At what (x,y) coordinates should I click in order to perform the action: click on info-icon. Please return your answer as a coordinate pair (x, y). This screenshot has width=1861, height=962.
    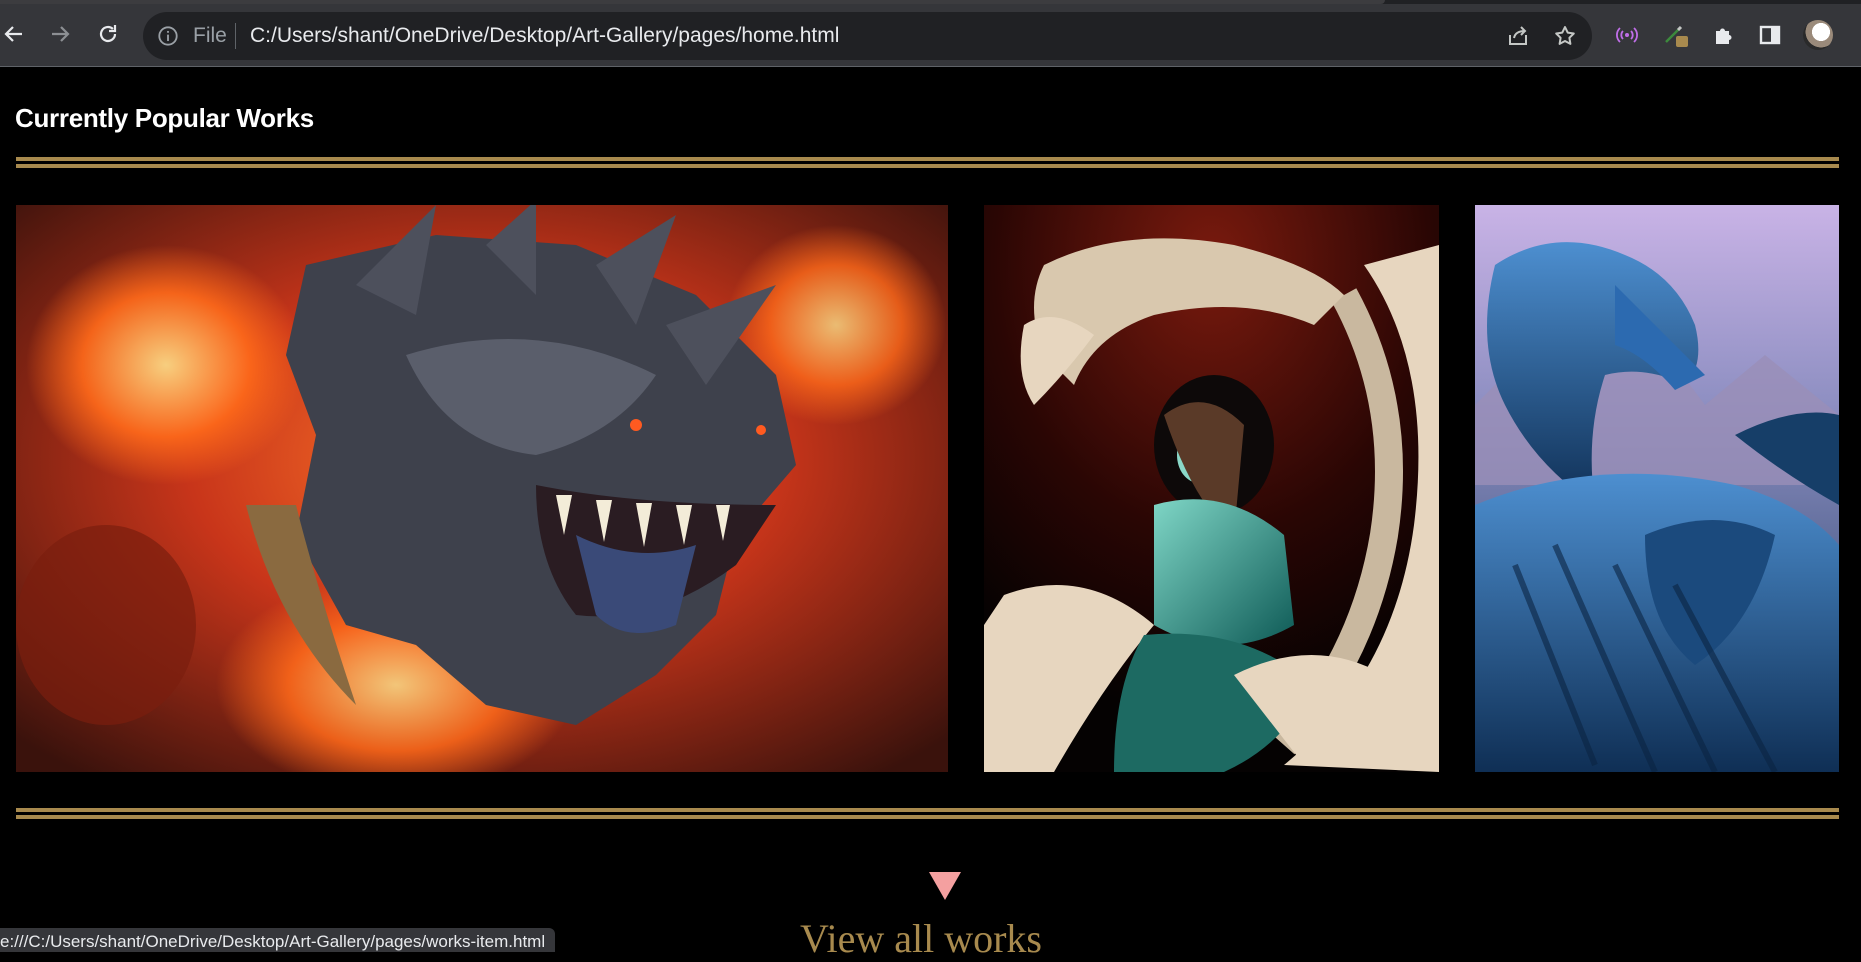
    Looking at the image, I should click on (168, 36).